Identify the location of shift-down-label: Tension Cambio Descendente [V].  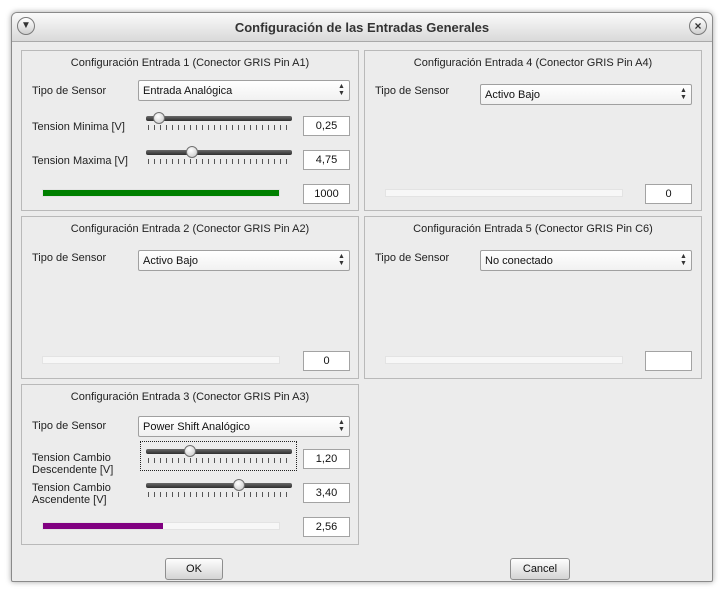
(72, 464).